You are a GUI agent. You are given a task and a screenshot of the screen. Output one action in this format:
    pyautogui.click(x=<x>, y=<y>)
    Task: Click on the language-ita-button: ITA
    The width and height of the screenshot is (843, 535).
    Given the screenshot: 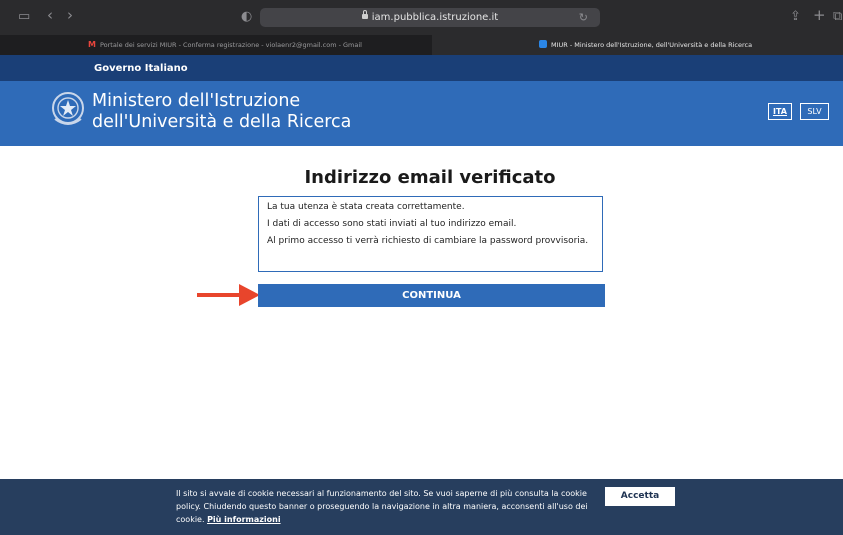 What is the action you would take?
    pyautogui.click(x=780, y=111)
    